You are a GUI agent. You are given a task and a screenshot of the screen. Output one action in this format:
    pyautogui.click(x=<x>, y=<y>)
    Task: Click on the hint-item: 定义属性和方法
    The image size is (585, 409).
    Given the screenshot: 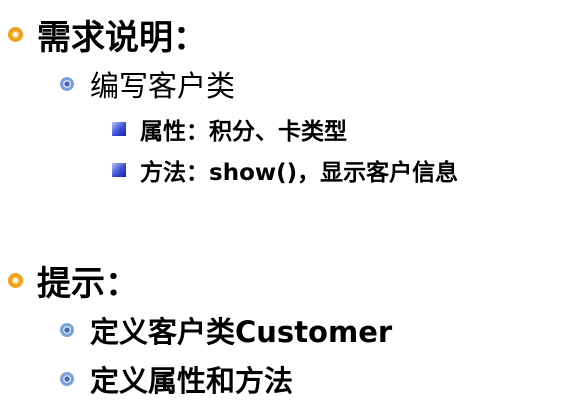 What is the action you would take?
    pyautogui.click(x=176, y=379)
    